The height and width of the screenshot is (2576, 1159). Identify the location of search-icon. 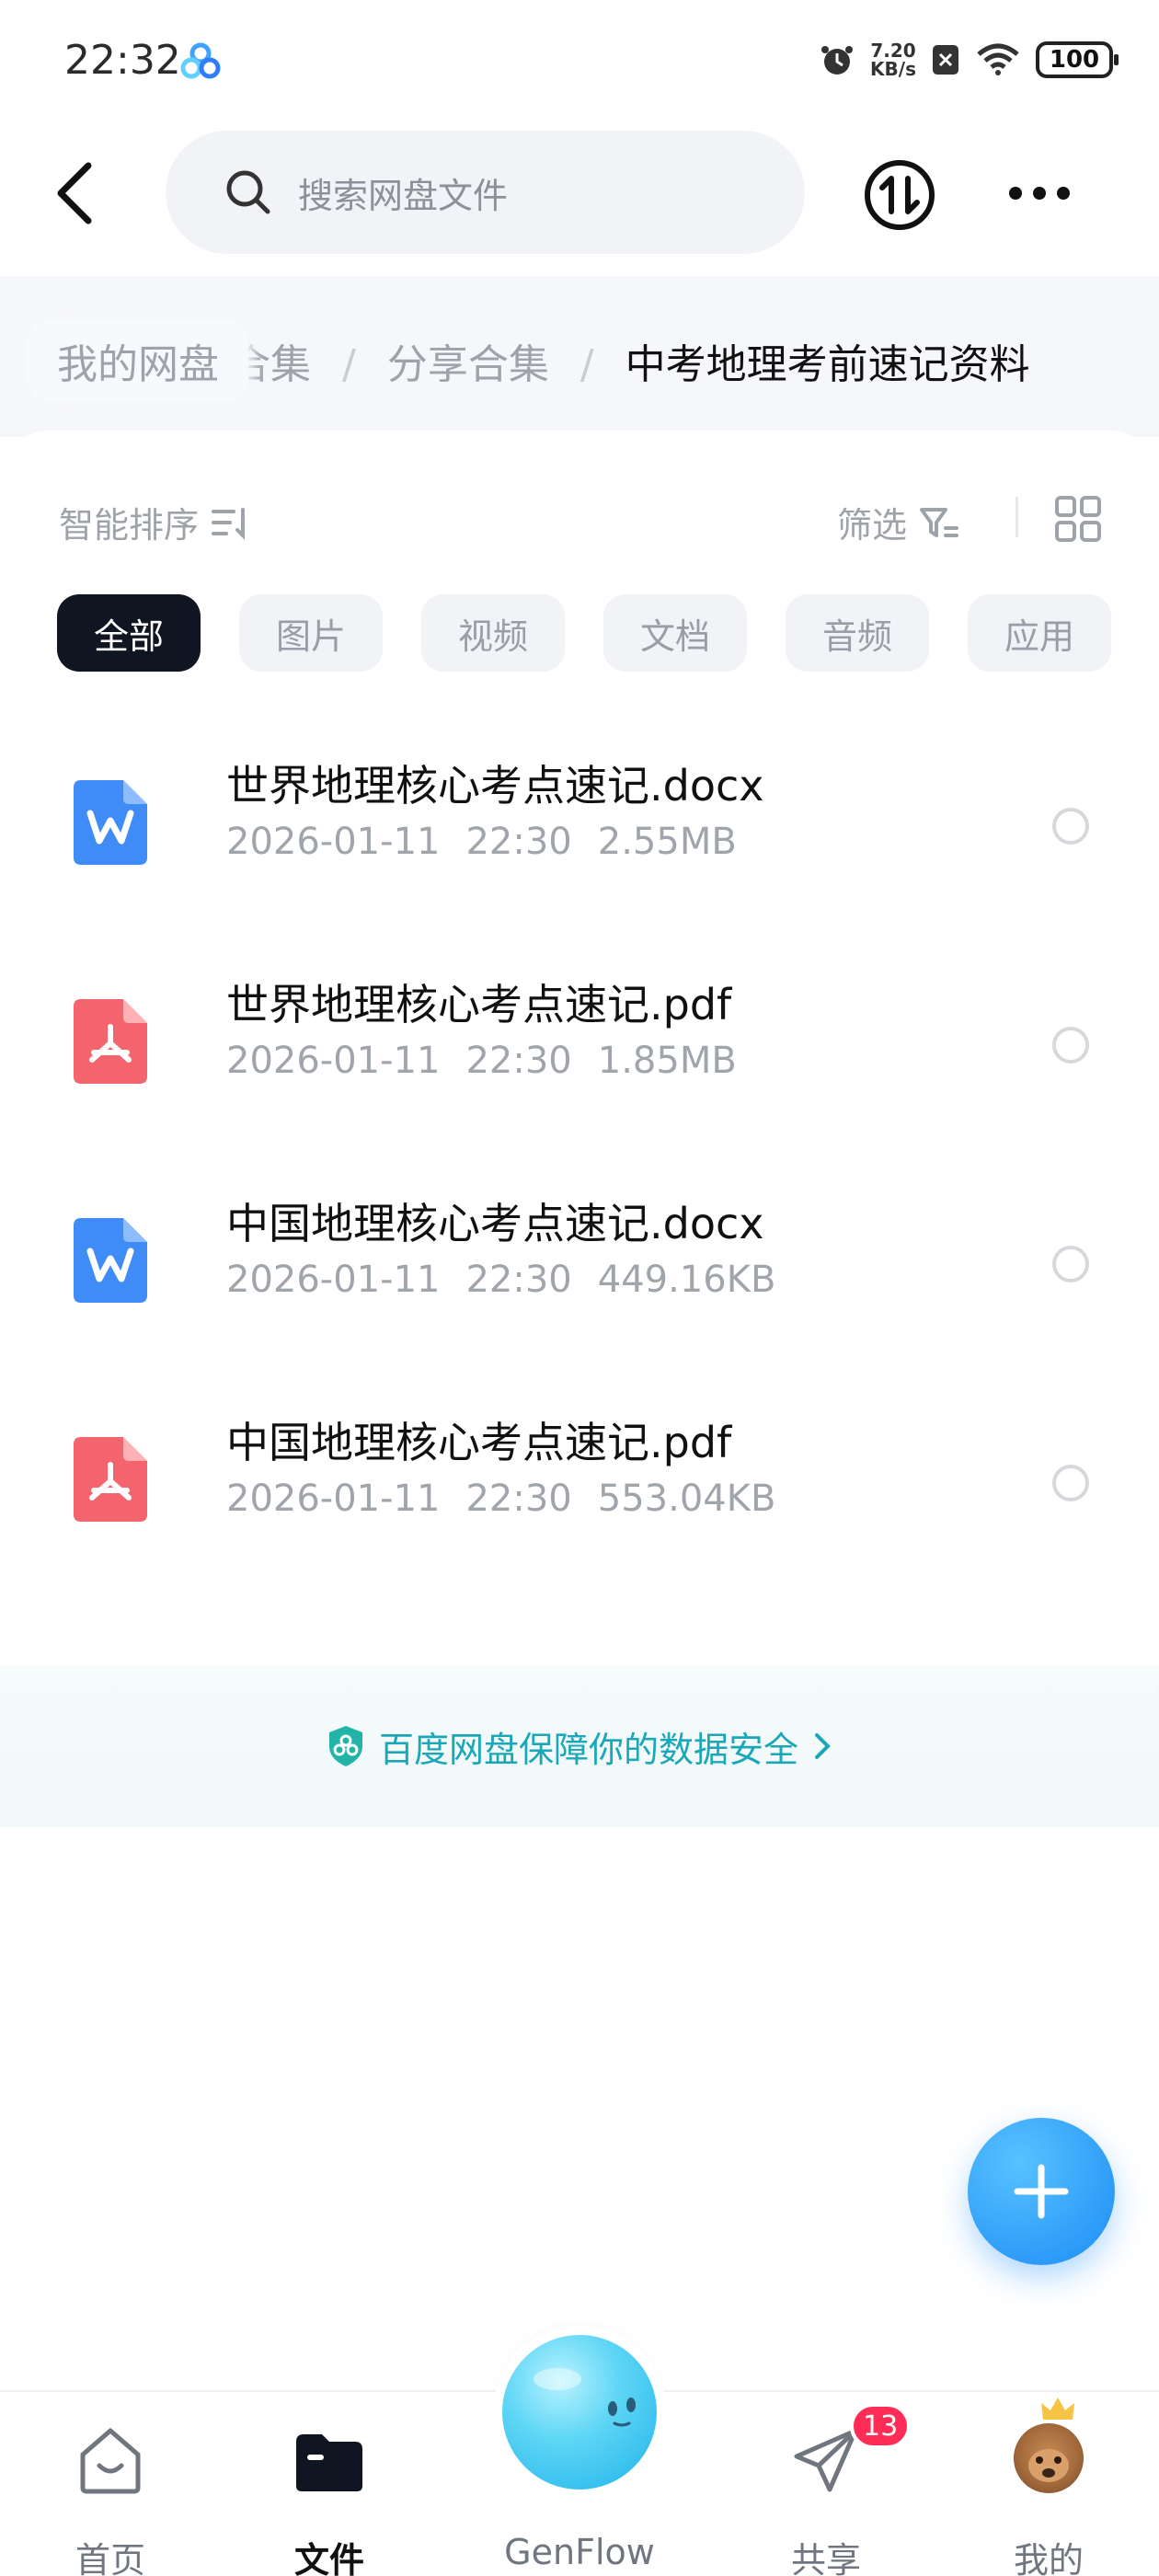
(248, 192).